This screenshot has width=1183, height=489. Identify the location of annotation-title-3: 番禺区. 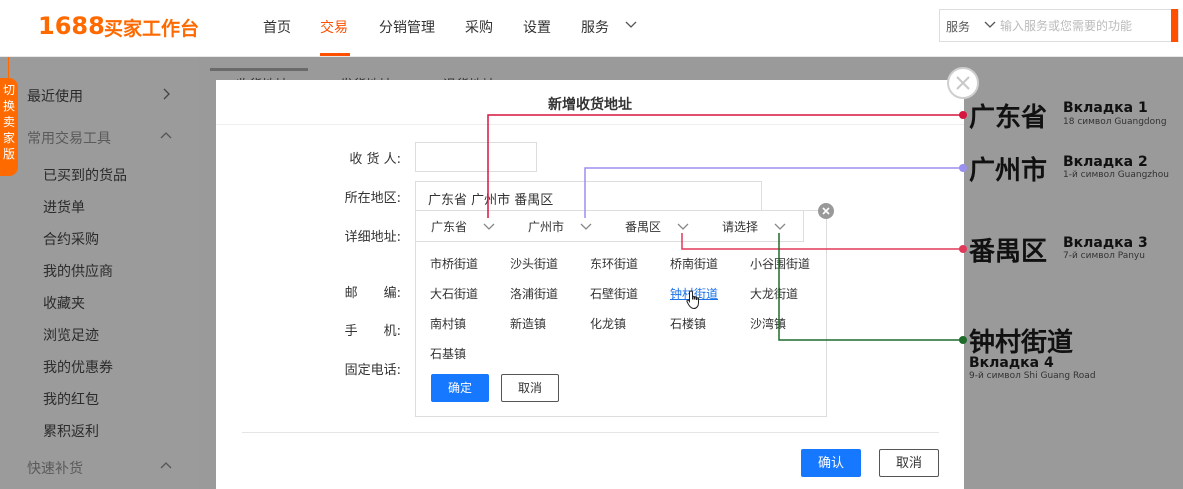
(1008, 252).